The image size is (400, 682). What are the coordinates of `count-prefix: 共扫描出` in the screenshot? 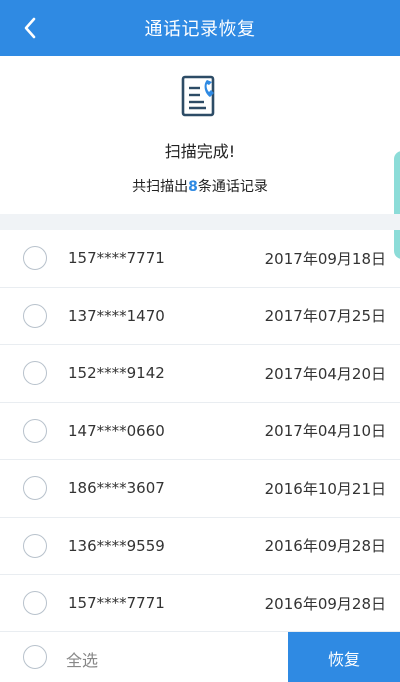 It's located at (160, 187).